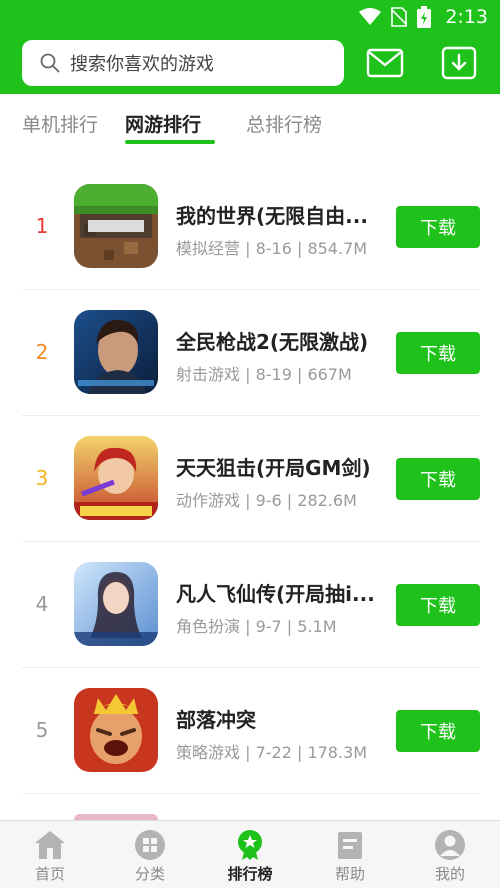  I want to click on nav-label: 我的, so click(449, 874).